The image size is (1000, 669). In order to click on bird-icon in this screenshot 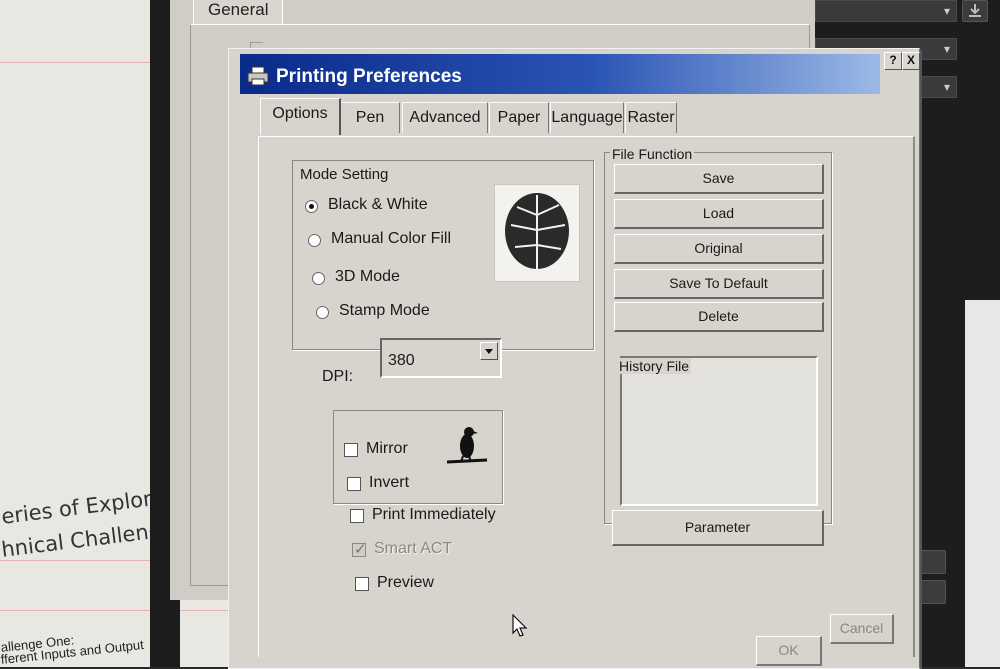, I will do `click(467, 446)`.